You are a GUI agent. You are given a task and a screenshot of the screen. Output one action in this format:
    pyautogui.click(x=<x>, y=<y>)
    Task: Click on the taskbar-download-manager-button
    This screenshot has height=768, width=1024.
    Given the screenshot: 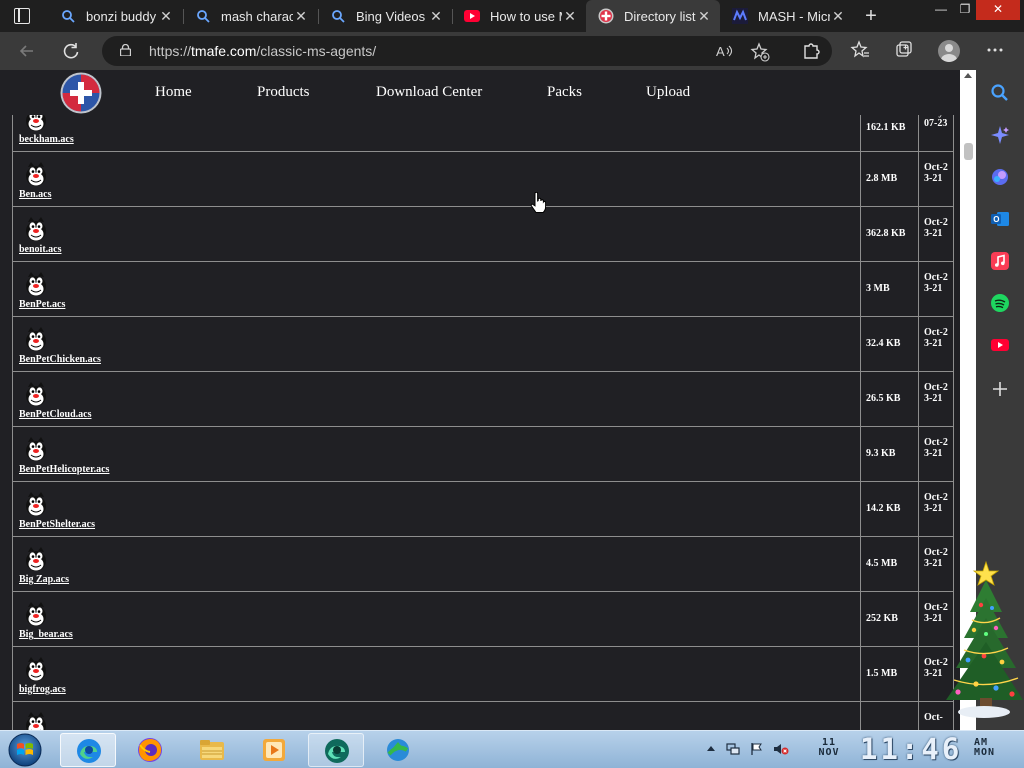 What is the action you would take?
    pyautogui.click(x=398, y=750)
    